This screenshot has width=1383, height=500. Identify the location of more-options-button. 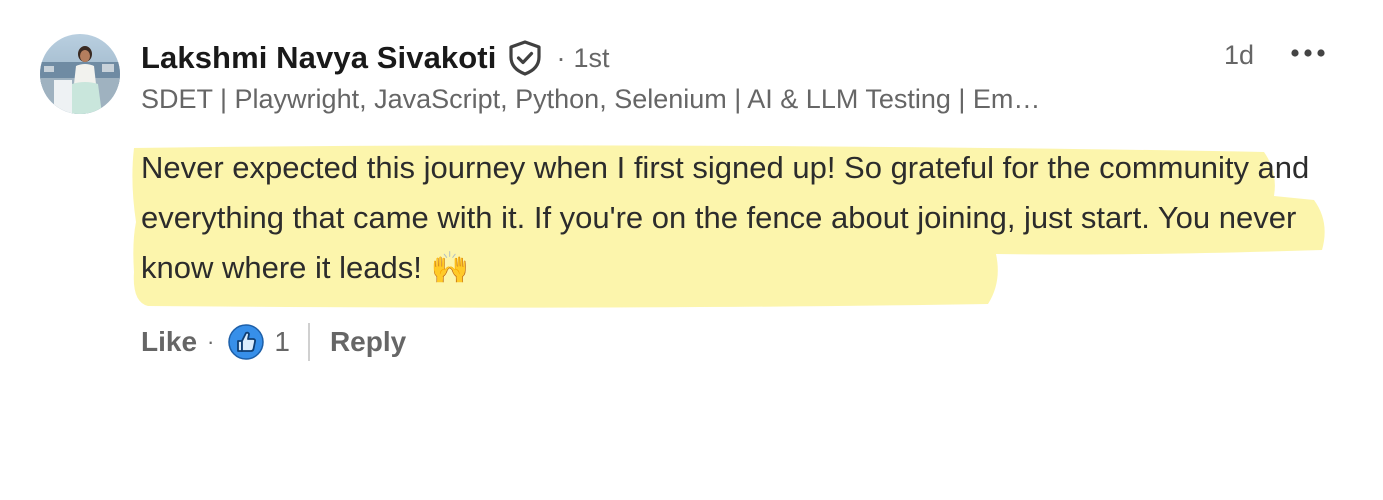
(1308, 53).